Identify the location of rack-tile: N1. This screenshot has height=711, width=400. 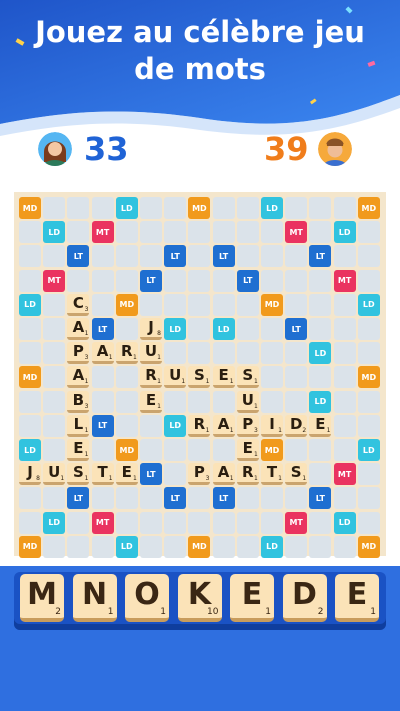
(94, 598).